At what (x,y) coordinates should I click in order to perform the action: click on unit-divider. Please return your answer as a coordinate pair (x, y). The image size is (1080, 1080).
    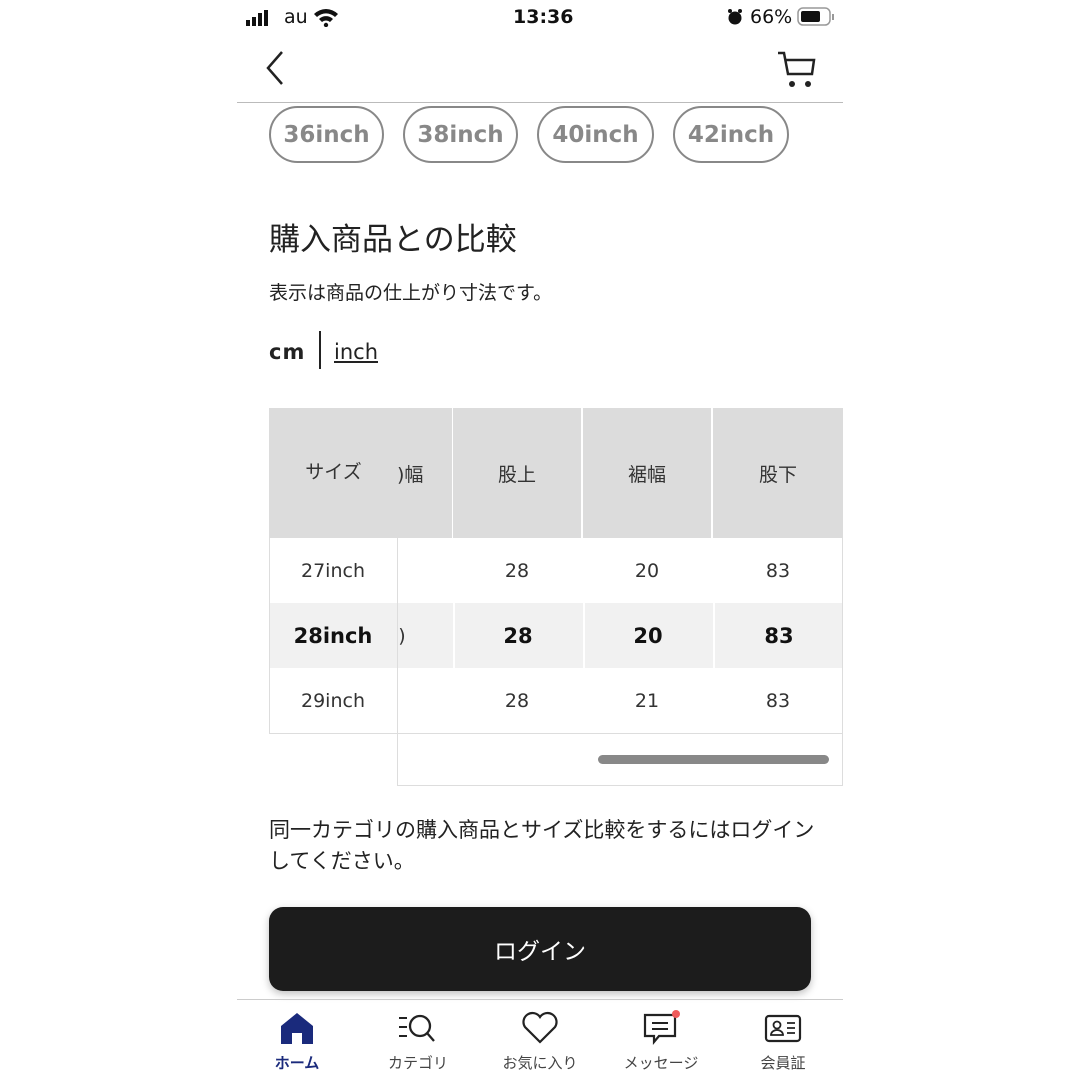
    Looking at the image, I should click on (320, 350).